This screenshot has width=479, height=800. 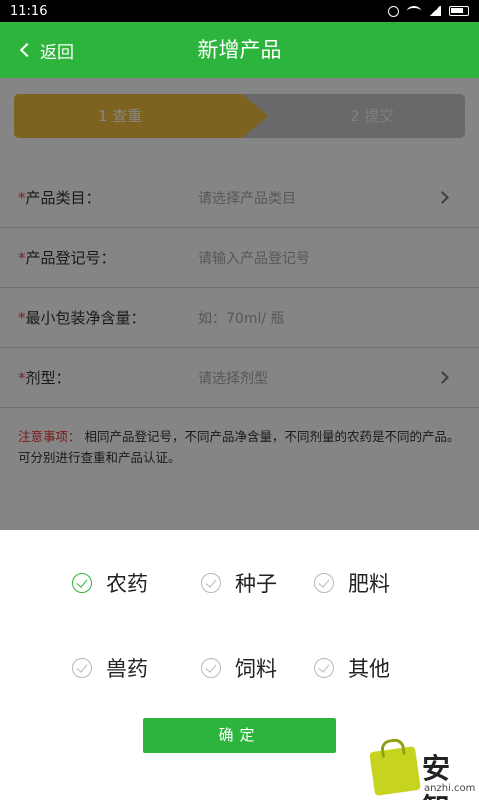 I want to click on option-label: 肥料, so click(x=369, y=584).